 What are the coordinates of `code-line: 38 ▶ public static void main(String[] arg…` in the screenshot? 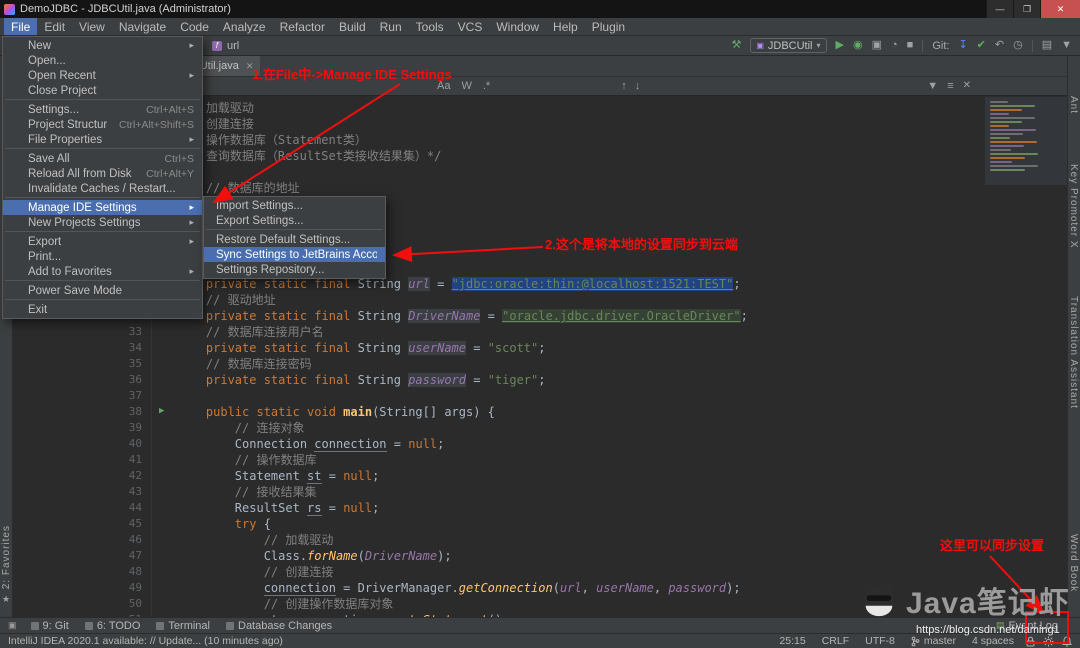 It's located at (540, 412).